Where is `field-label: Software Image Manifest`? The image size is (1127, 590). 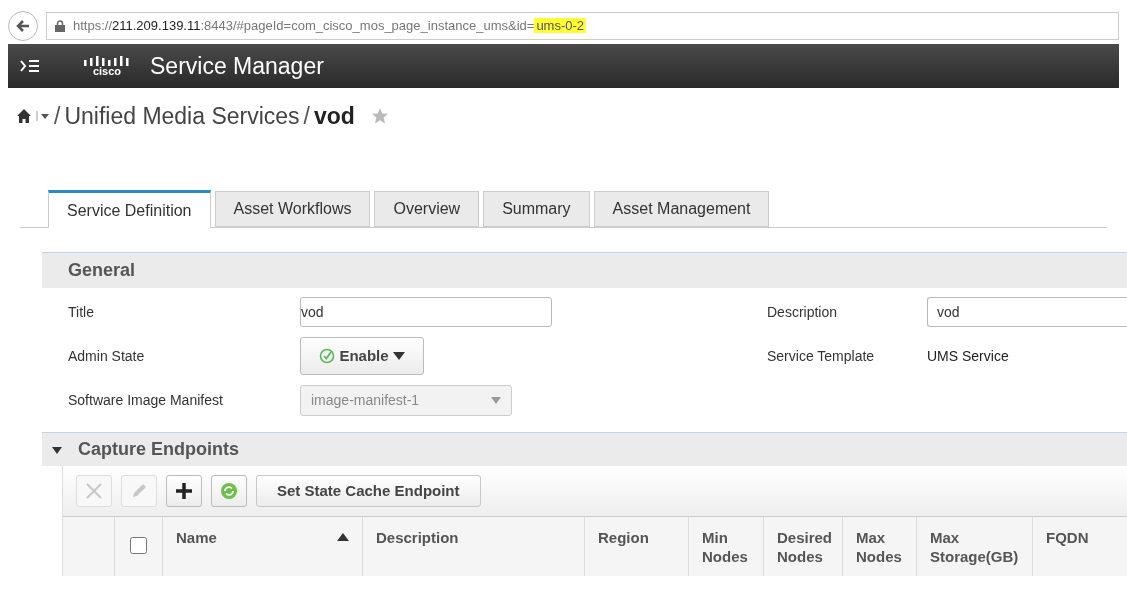
field-label: Software Image Manifest is located at coordinates (146, 400).